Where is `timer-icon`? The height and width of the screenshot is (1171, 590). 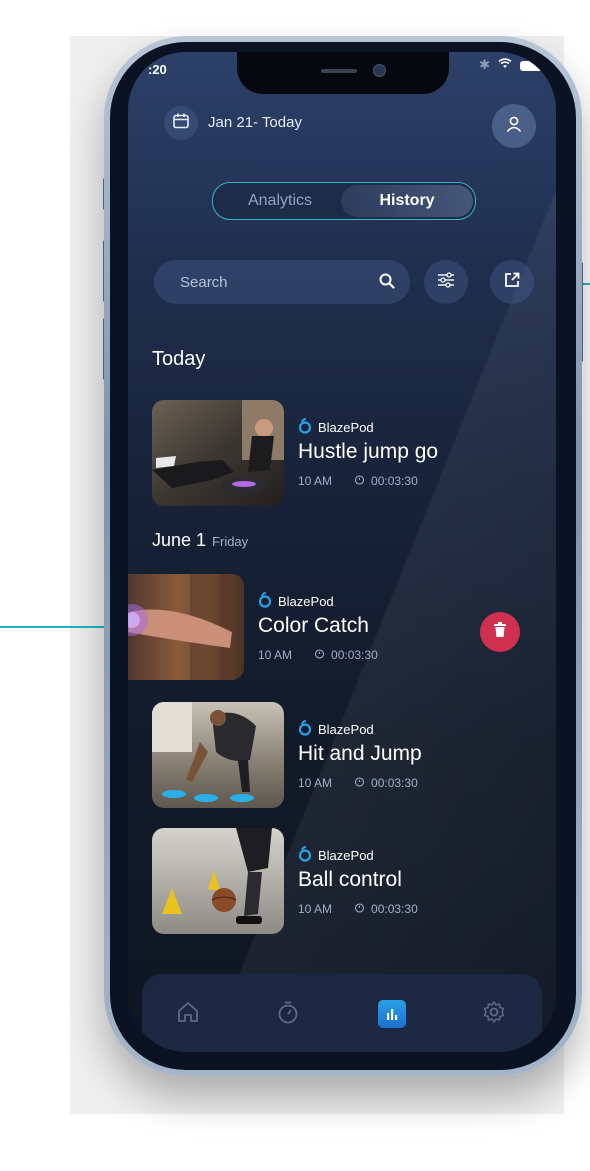
timer-icon is located at coordinates (288, 1014).